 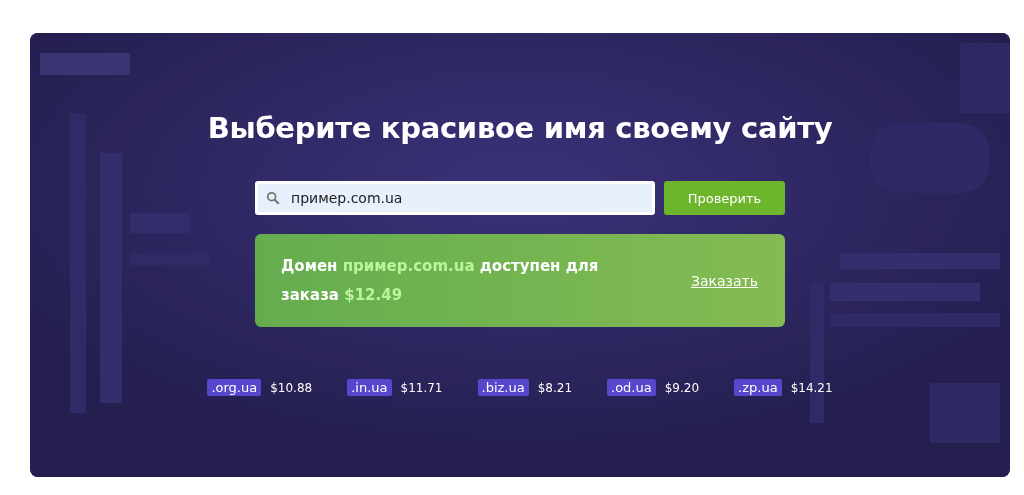 I want to click on zone-tag: .od.ua, so click(x=631, y=387).